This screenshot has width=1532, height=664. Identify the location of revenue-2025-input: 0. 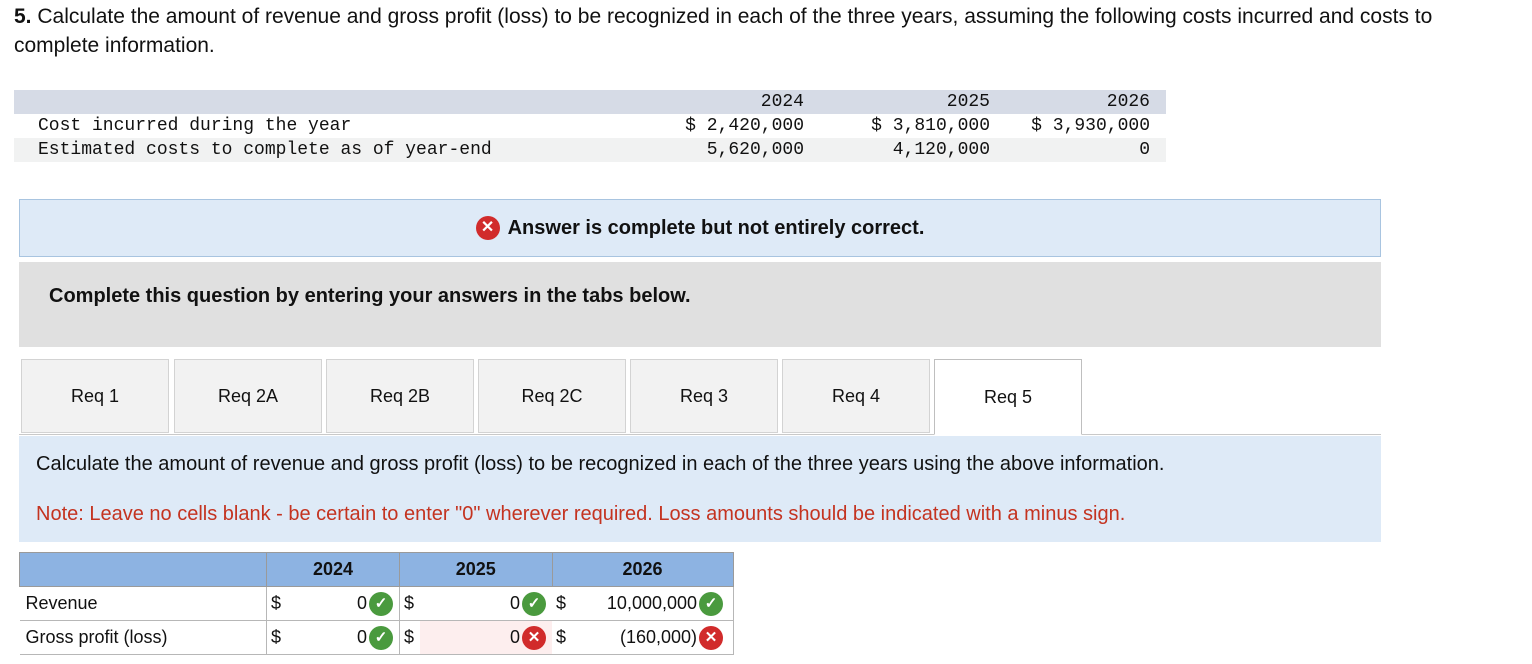
(471, 603).